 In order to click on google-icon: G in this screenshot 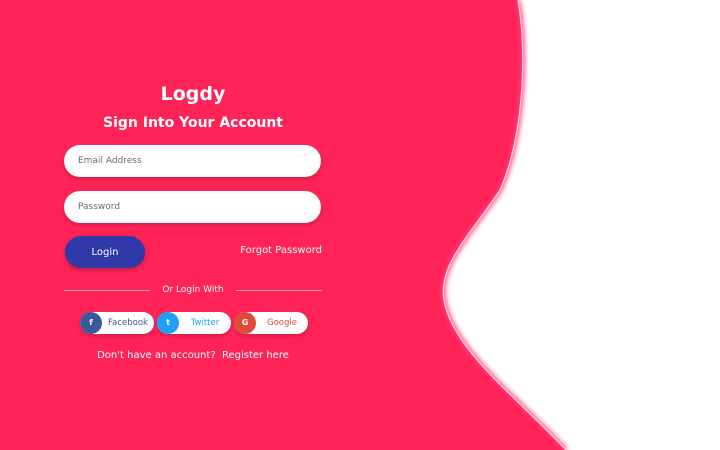, I will do `click(245, 323)`.